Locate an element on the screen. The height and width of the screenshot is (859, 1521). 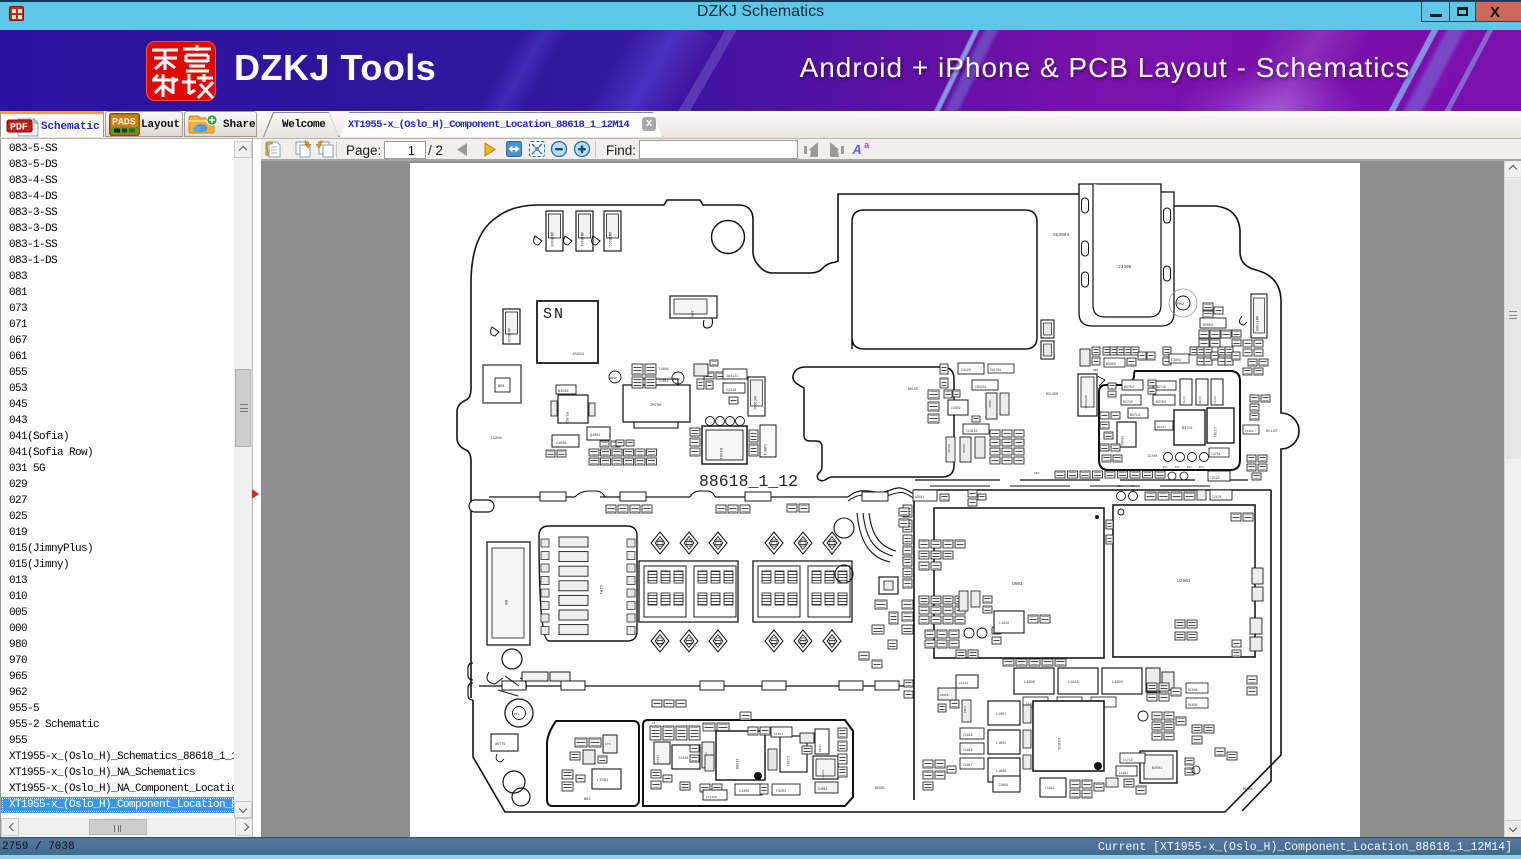
svg-text: B3504 is located at coordinates (1208, 325).